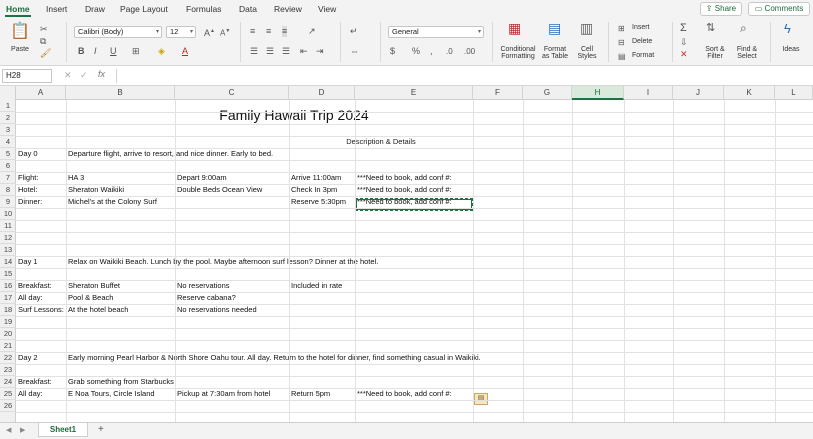  What do you see at coordinates (449, 51) in the screenshot?
I see `increase-decimal-icon: .0` at bounding box center [449, 51].